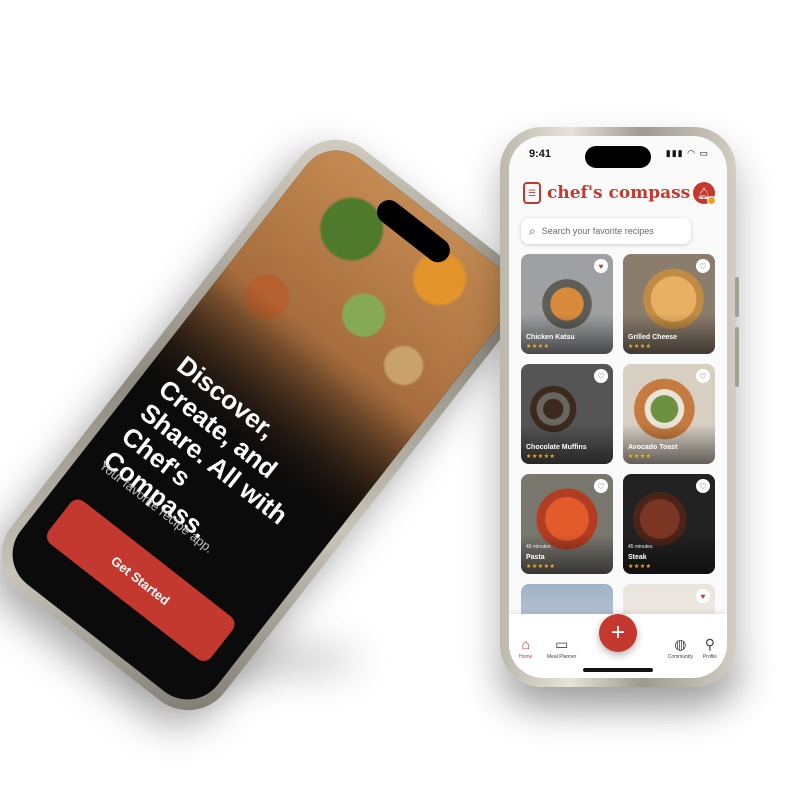 The height and width of the screenshot is (797, 794). What do you see at coordinates (669, 524) in the screenshot?
I see `recipe-card: ♡ 45 minutes Steak ★★★★` at bounding box center [669, 524].